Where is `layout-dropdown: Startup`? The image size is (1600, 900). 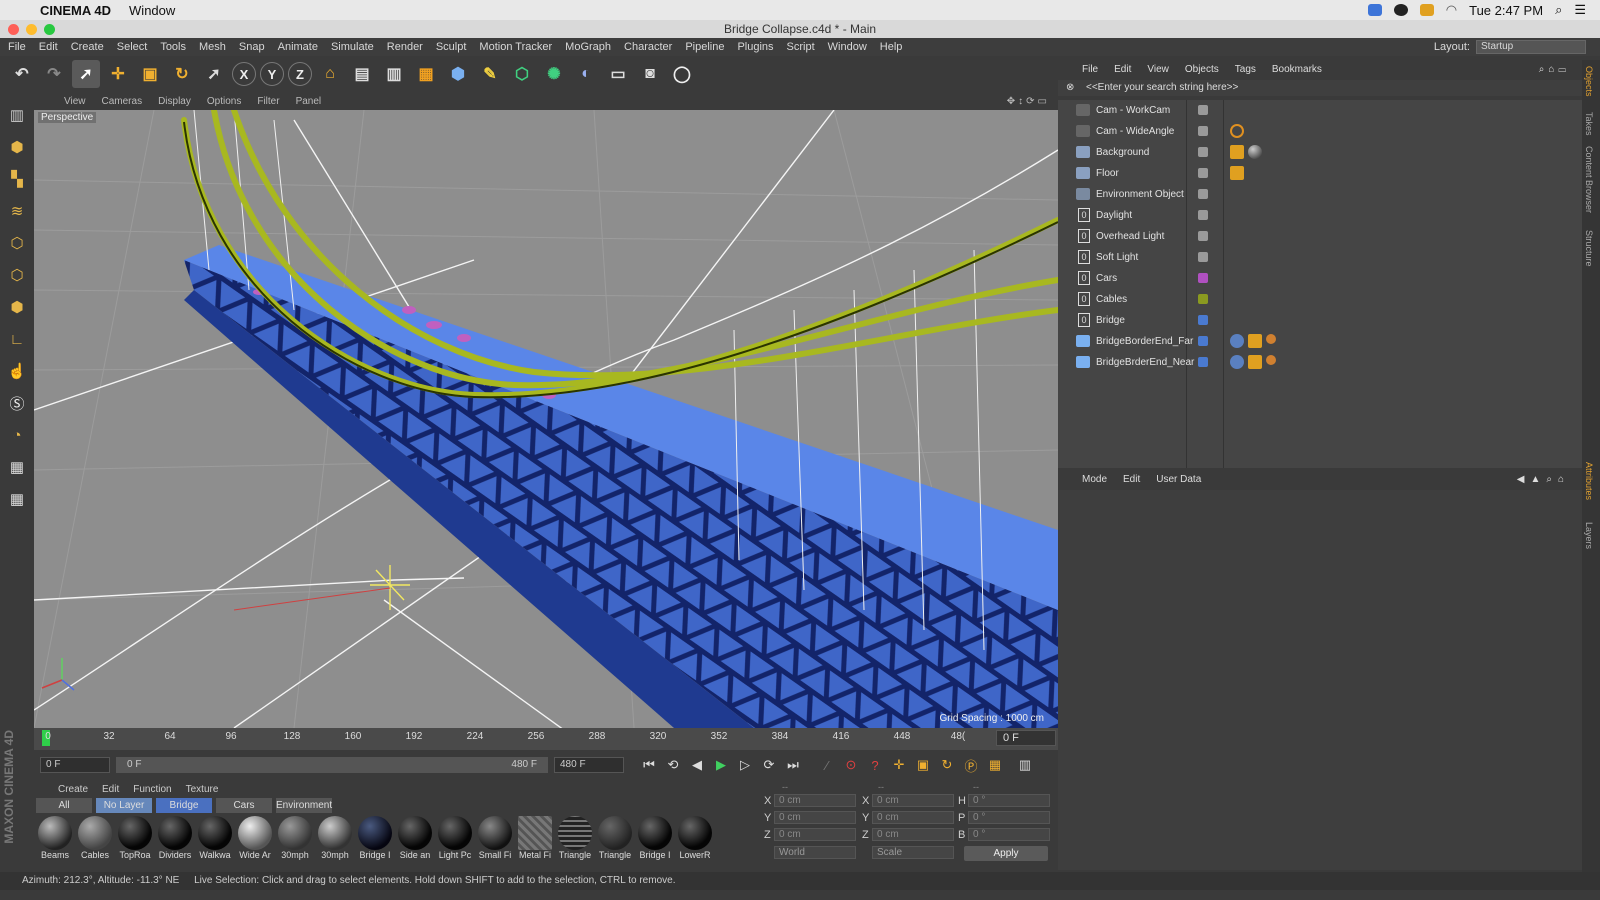
layout-dropdown: Startup is located at coordinates (1531, 47).